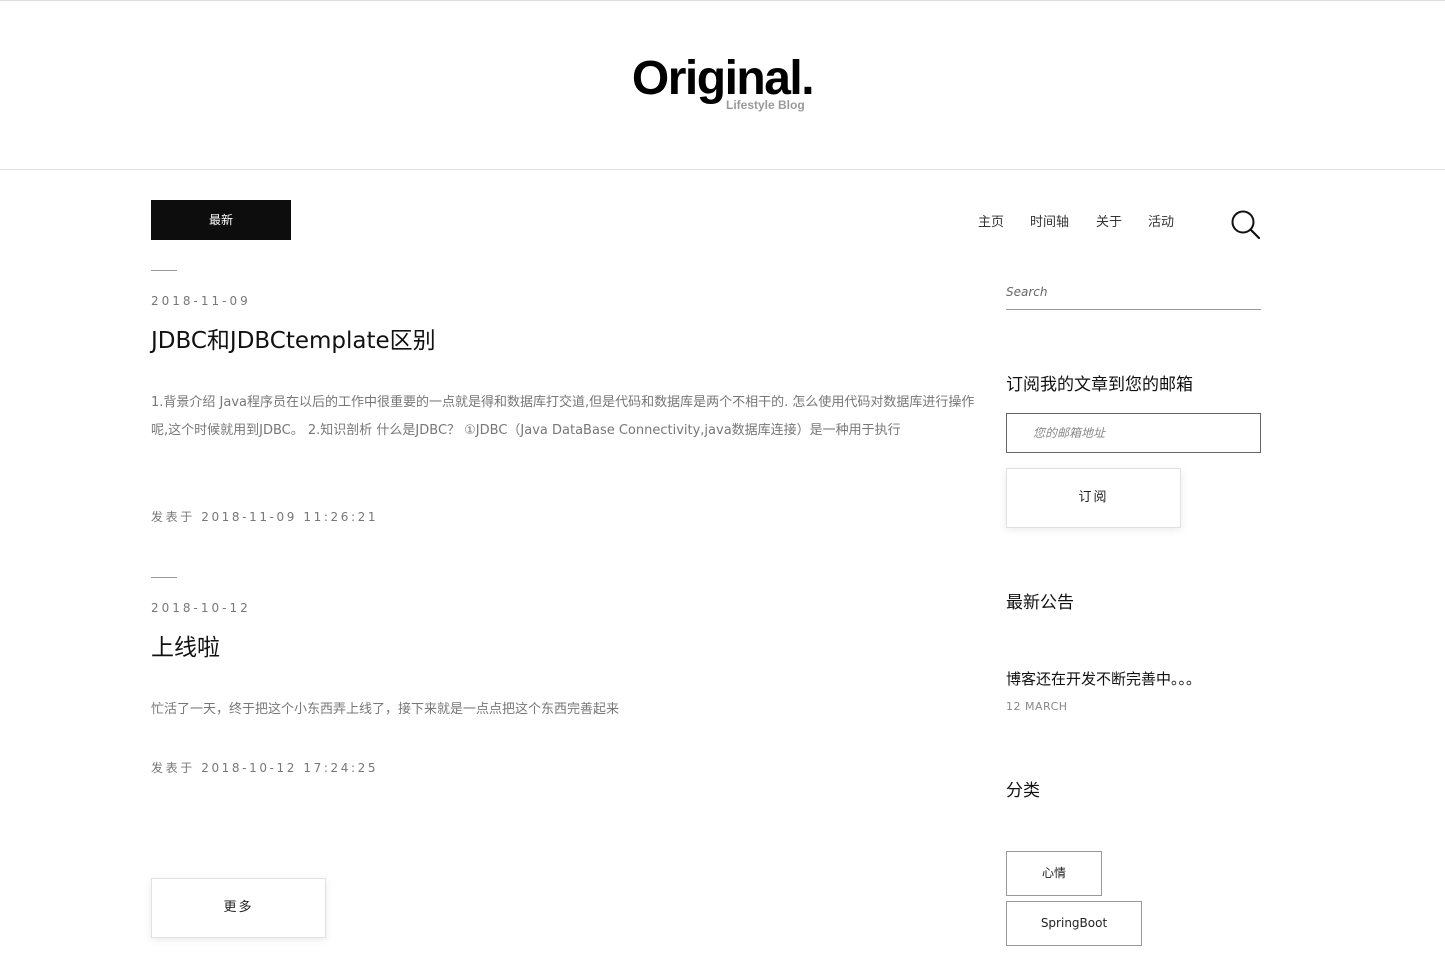 The image size is (1445, 967). I want to click on search-icon, so click(1246, 225).